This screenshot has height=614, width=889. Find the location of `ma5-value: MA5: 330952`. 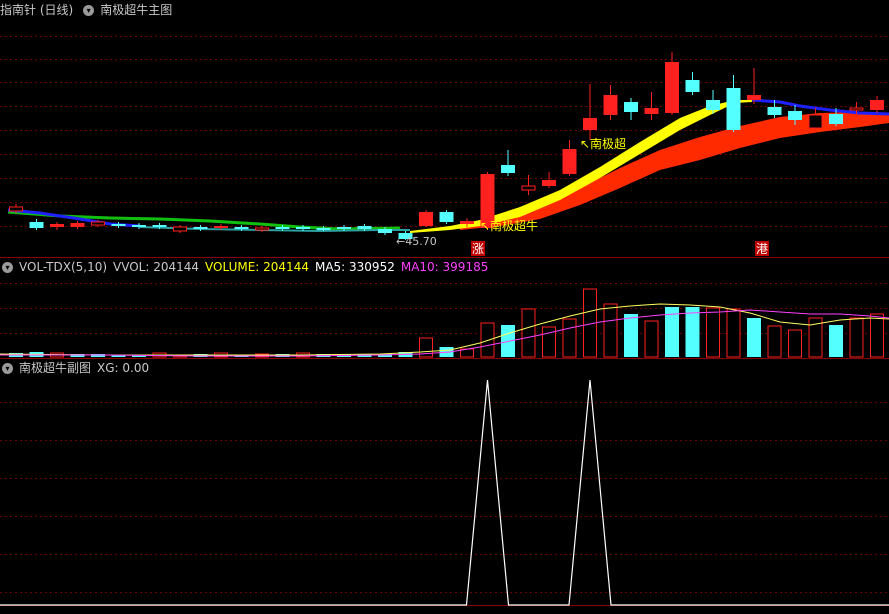

ma5-value: MA5: 330952 is located at coordinates (354, 267).